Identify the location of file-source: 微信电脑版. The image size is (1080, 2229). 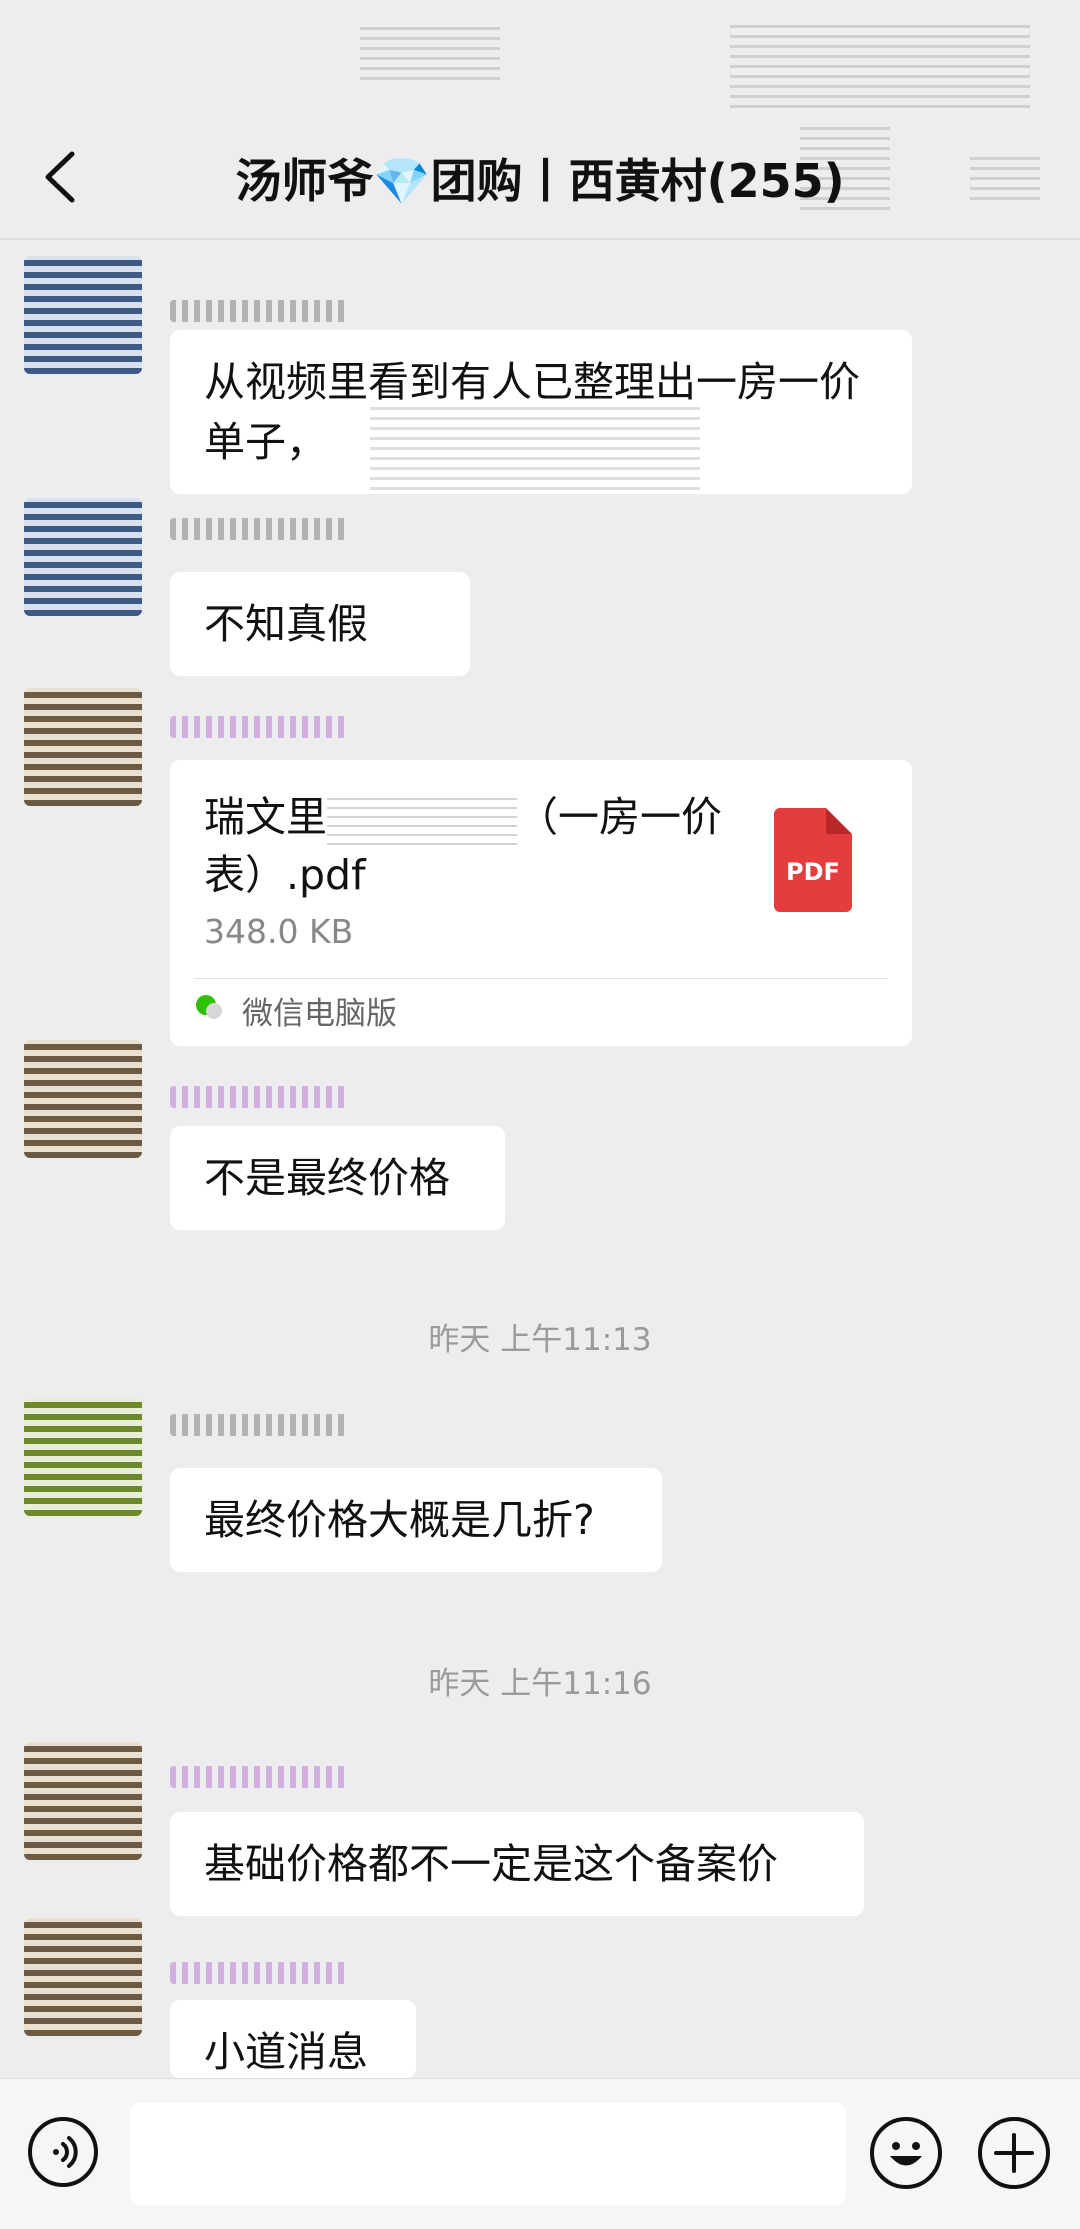
(319, 1014).